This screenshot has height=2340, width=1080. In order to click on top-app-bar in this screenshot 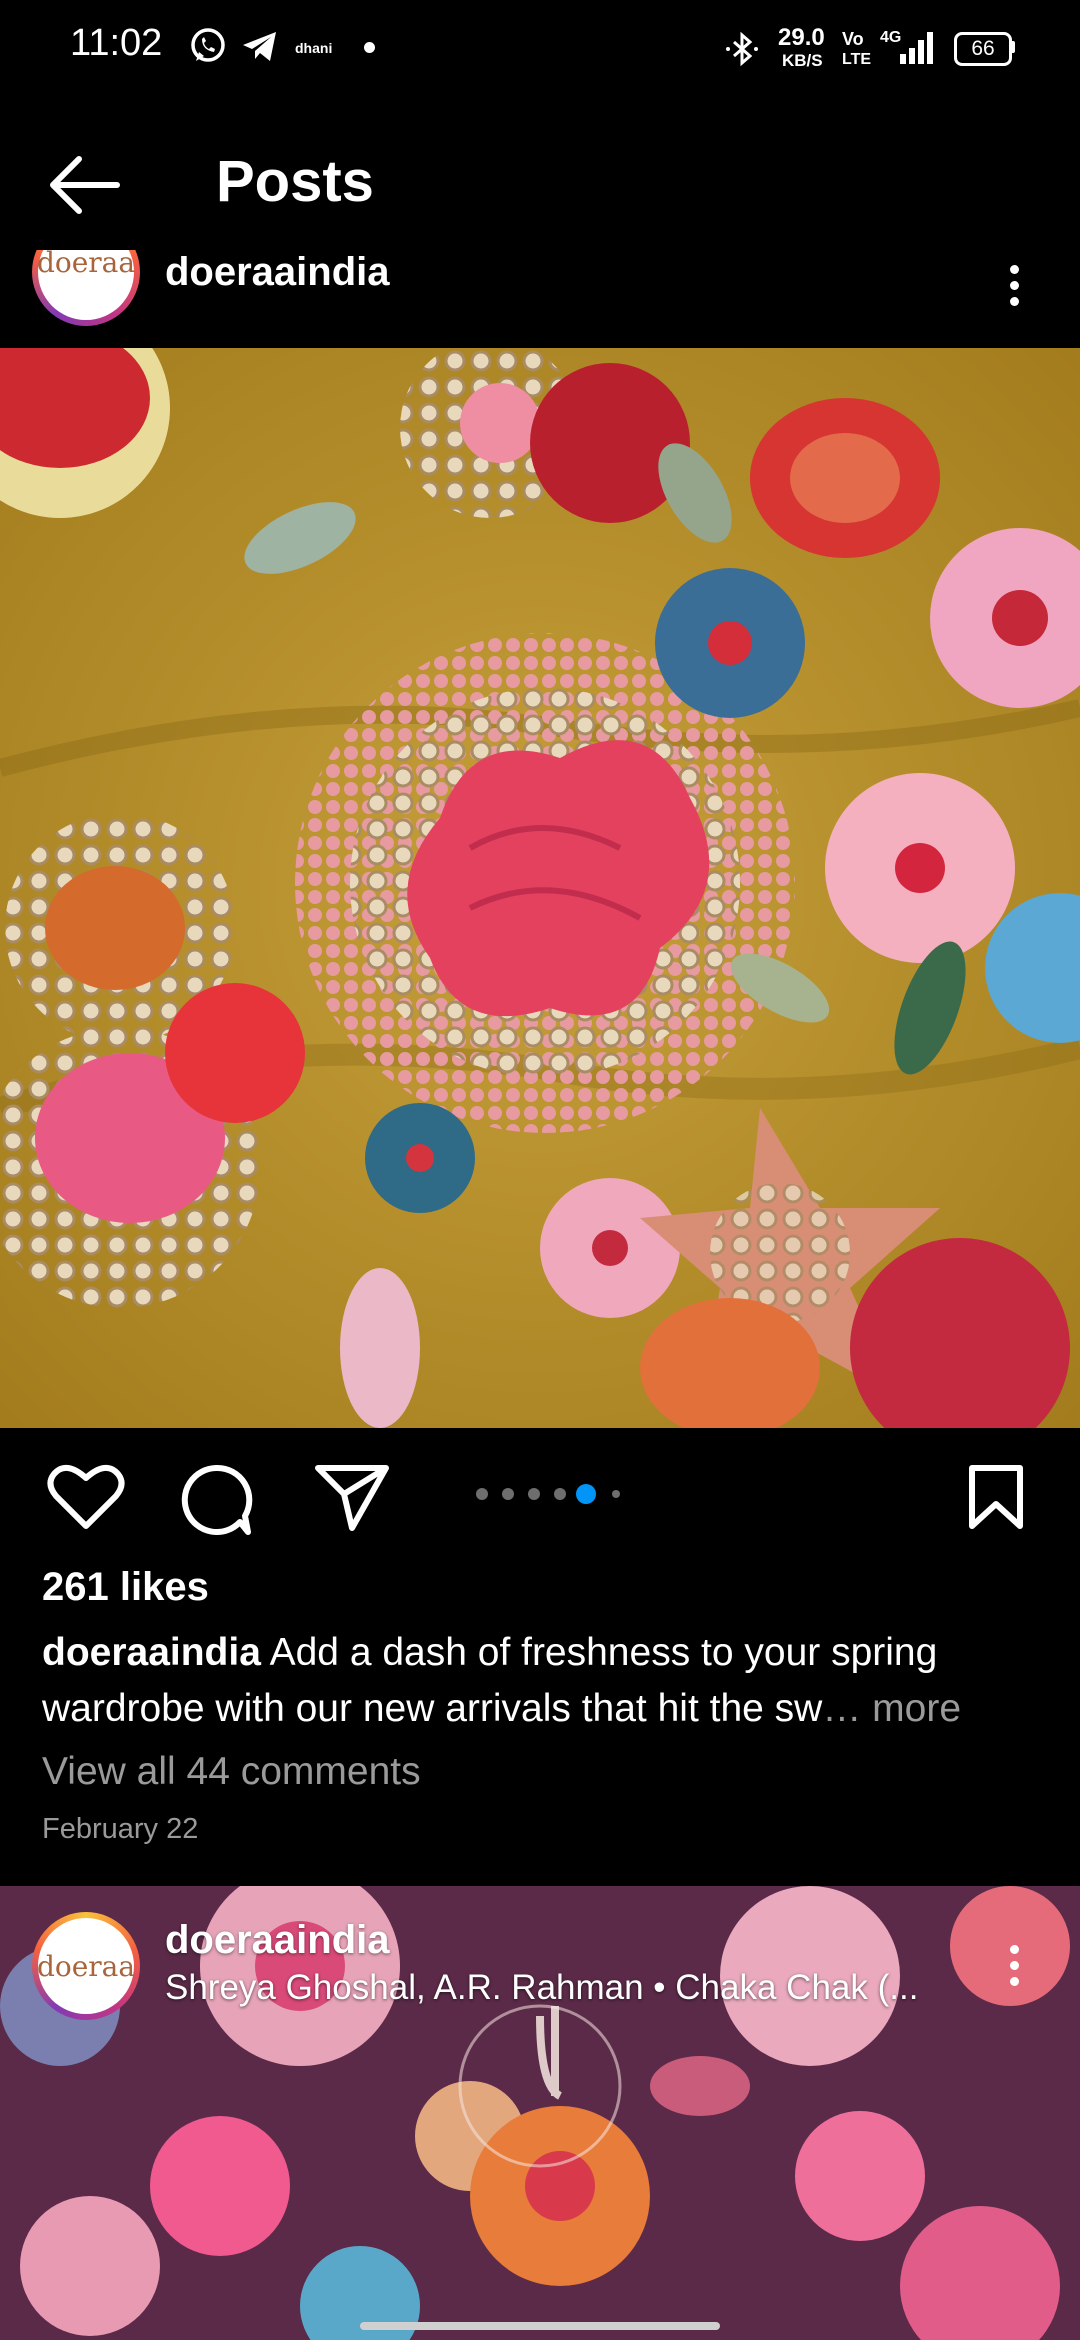, I will do `click(540, 180)`.